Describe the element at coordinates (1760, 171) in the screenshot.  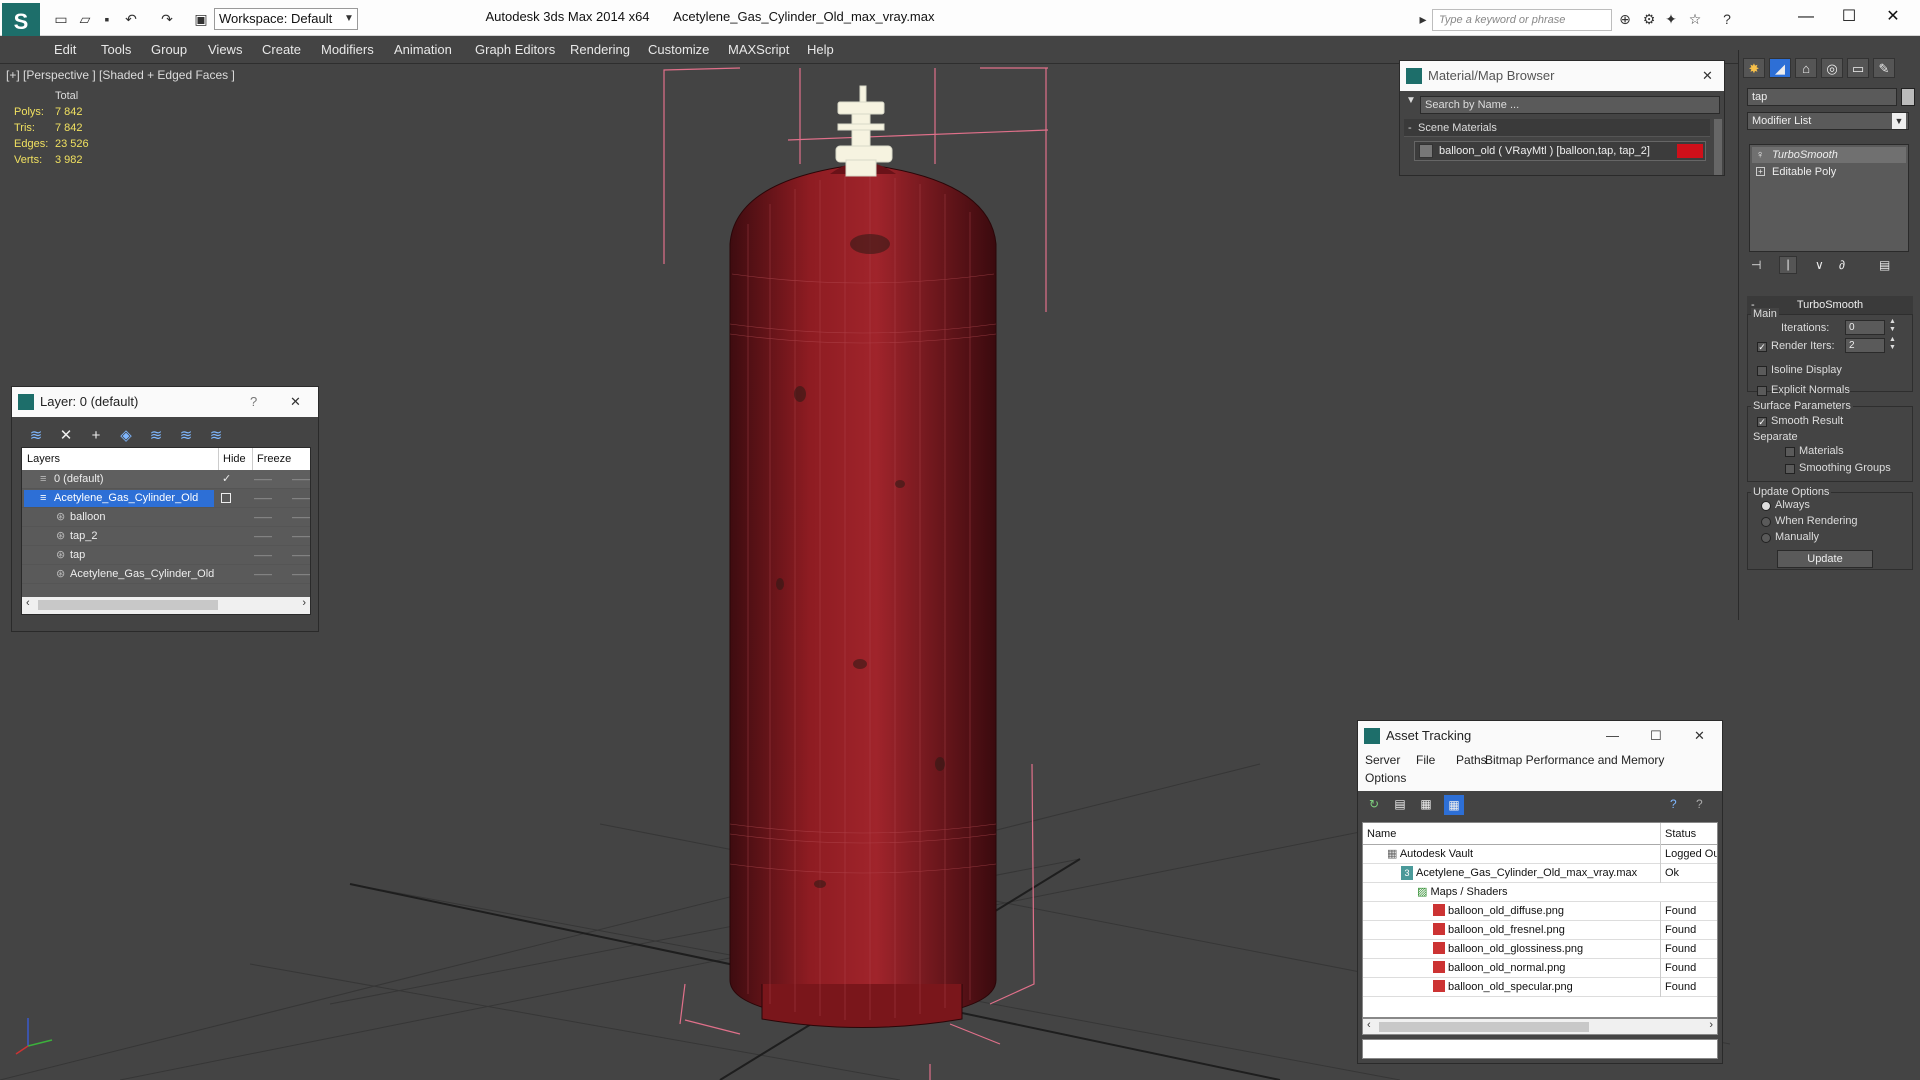
I see `expand-icon: +` at that location.